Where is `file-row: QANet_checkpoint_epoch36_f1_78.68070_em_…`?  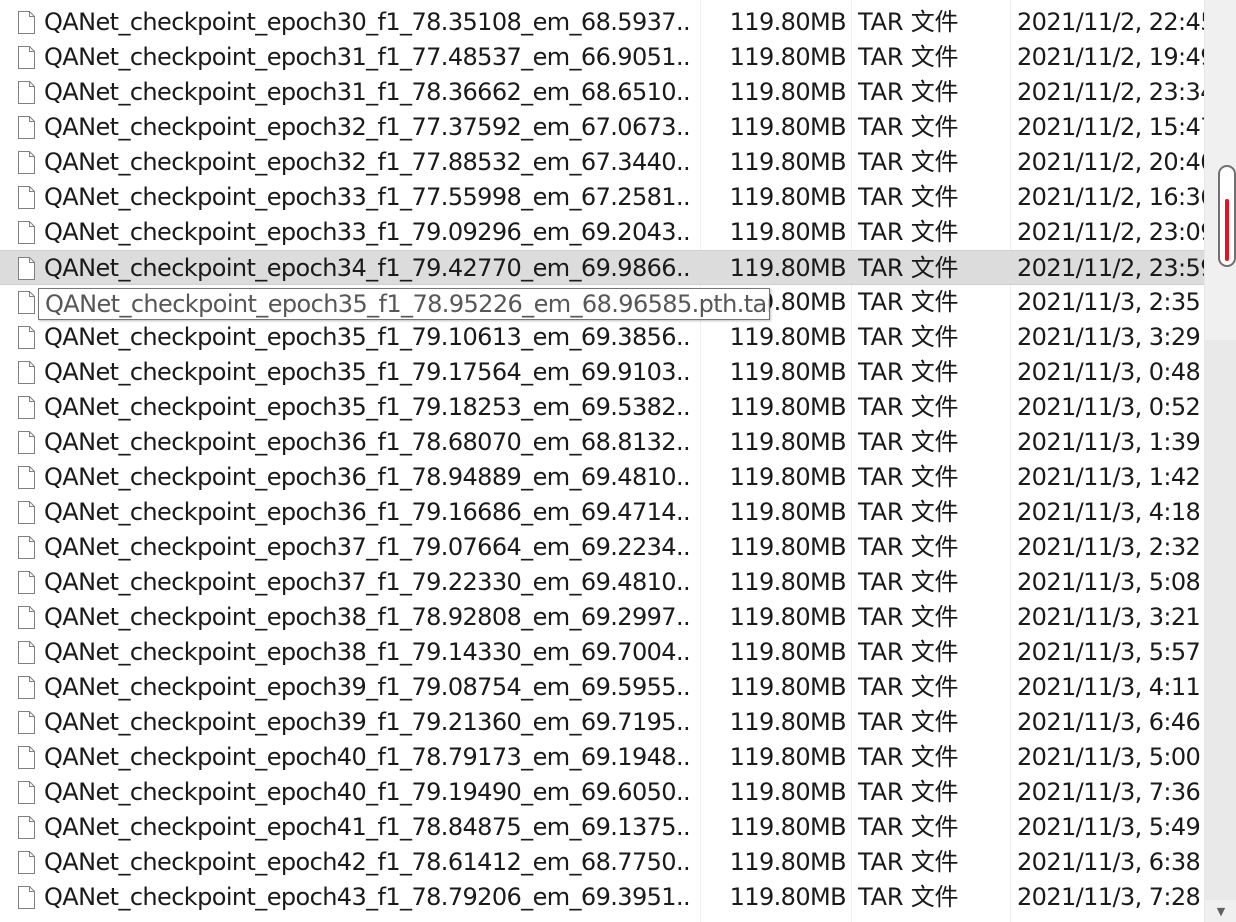 file-row: QANet_checkpoint_epoch36_f1_78.68070_em_… is located at coordinates (602, 442).